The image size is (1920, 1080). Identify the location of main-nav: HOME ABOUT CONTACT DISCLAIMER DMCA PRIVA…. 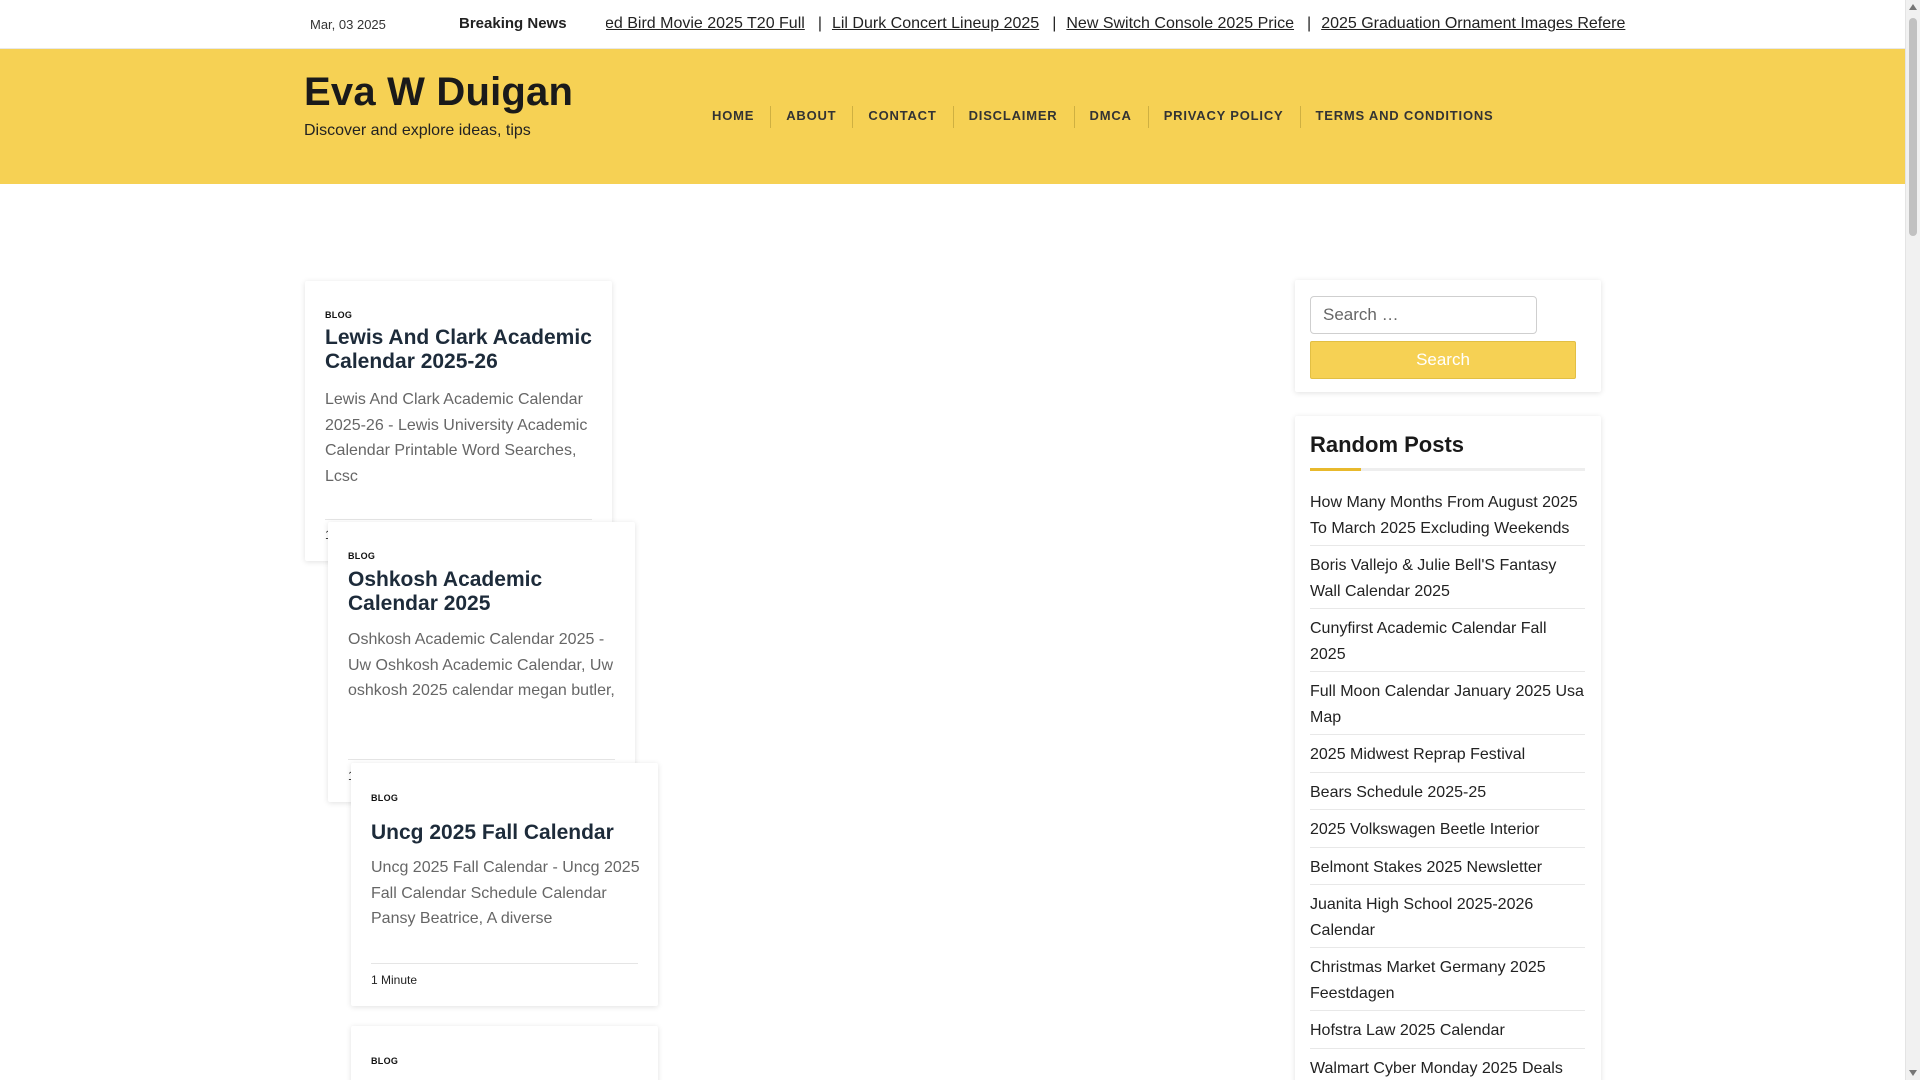
(1103, 116).